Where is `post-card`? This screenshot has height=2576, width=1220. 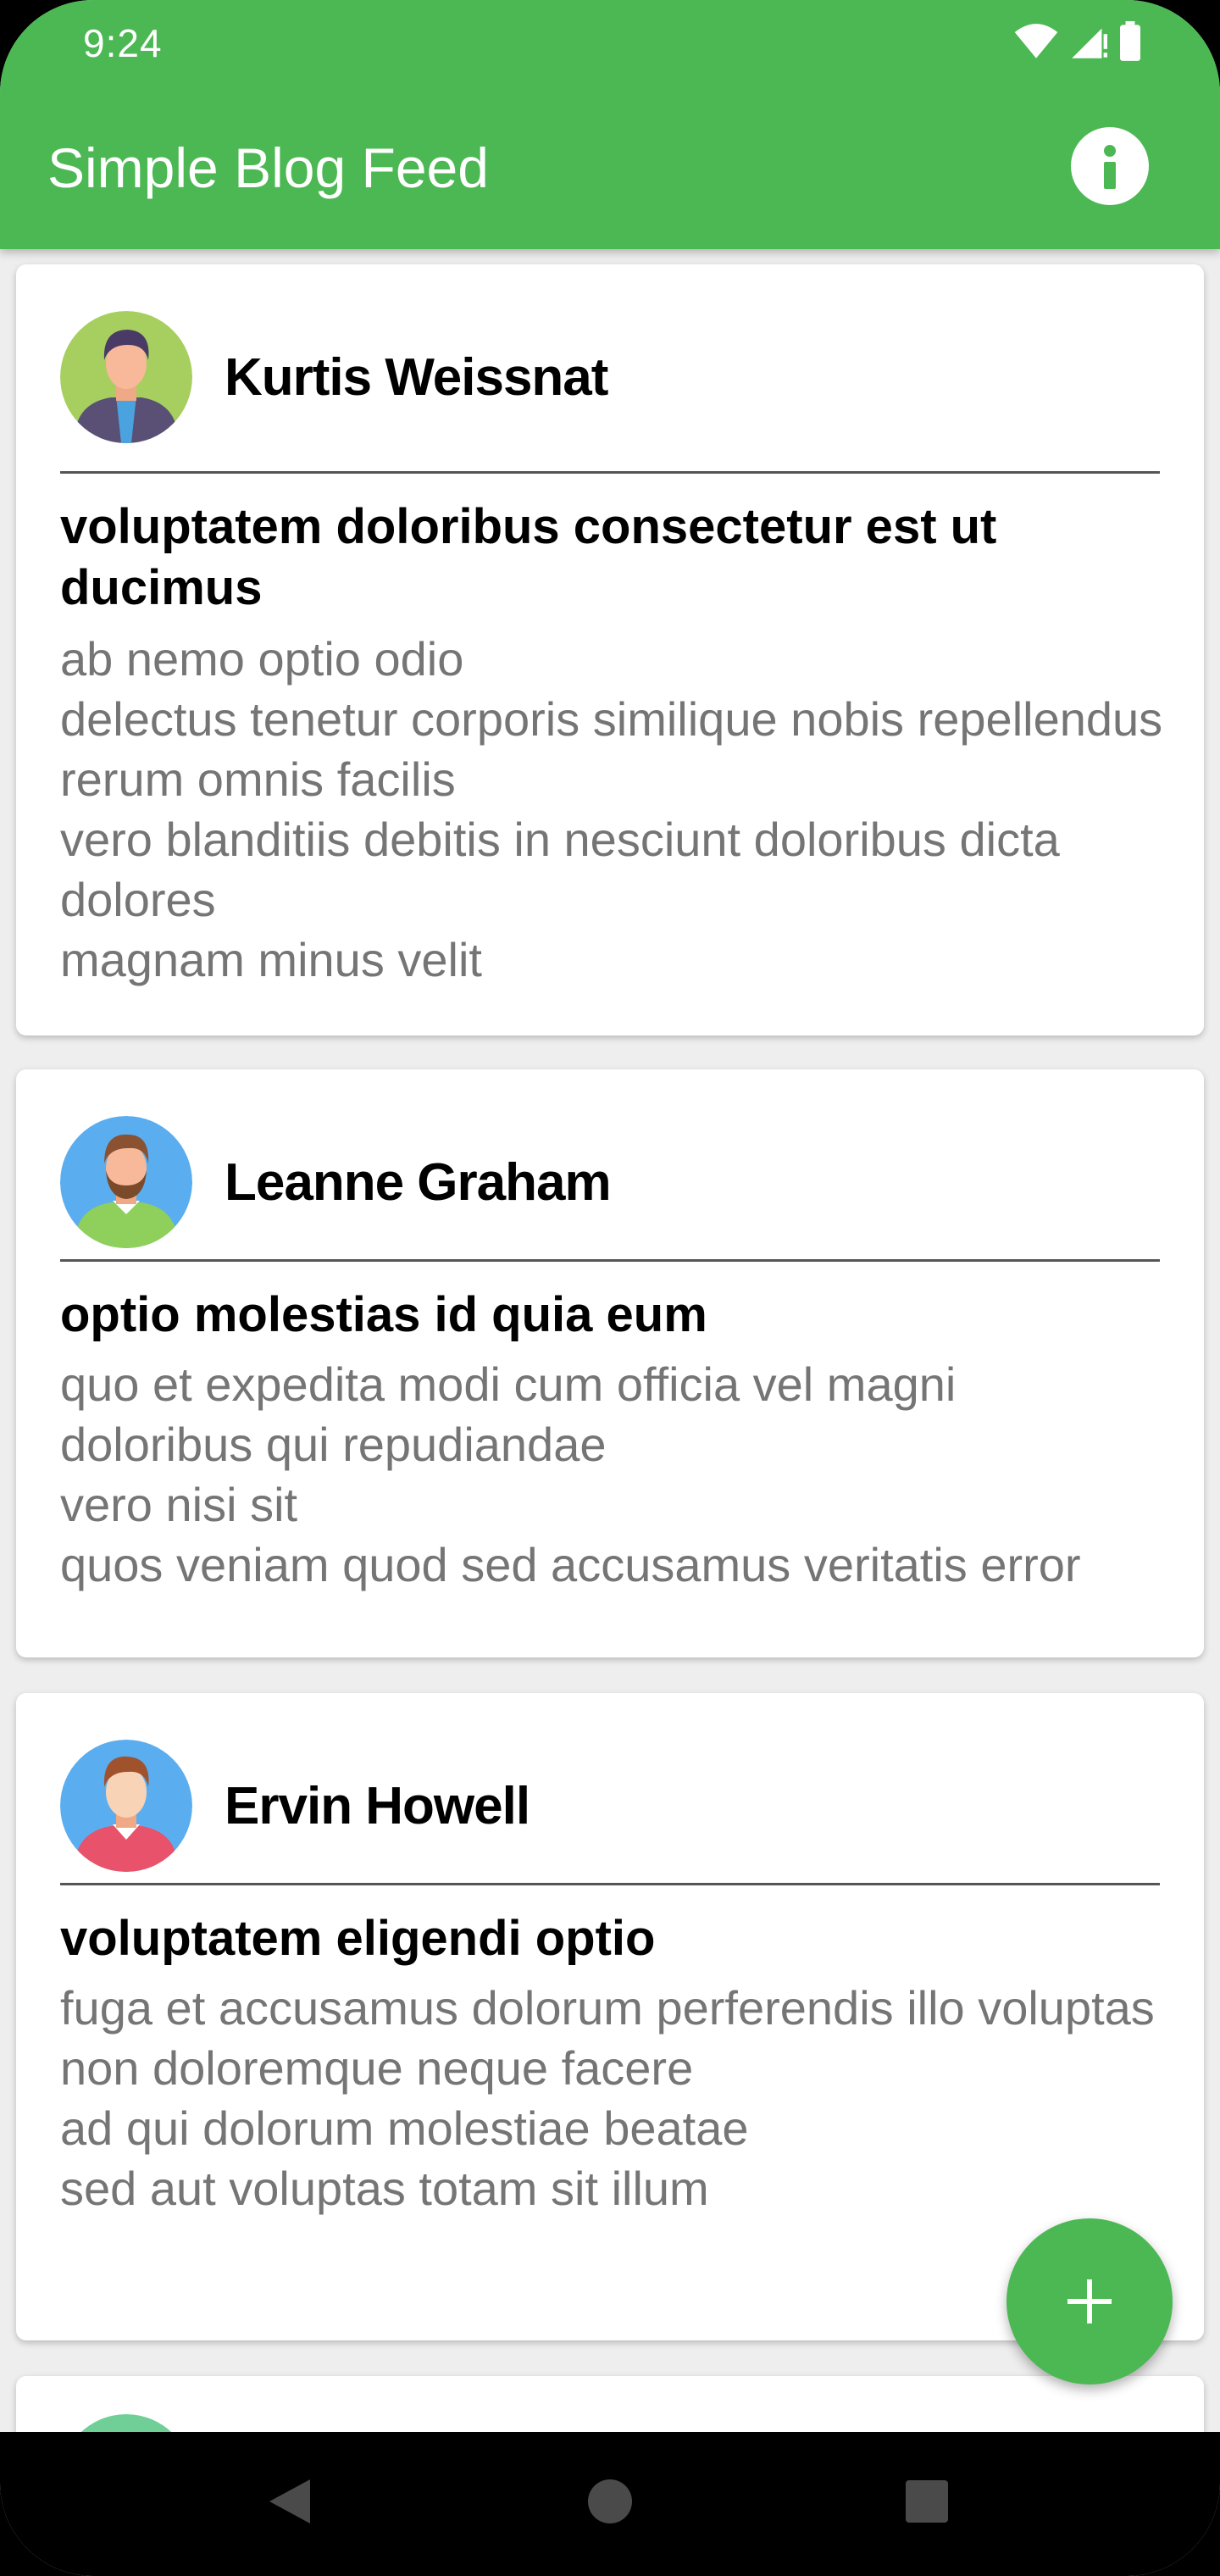 post-card is located at coordinates (610, 2404).